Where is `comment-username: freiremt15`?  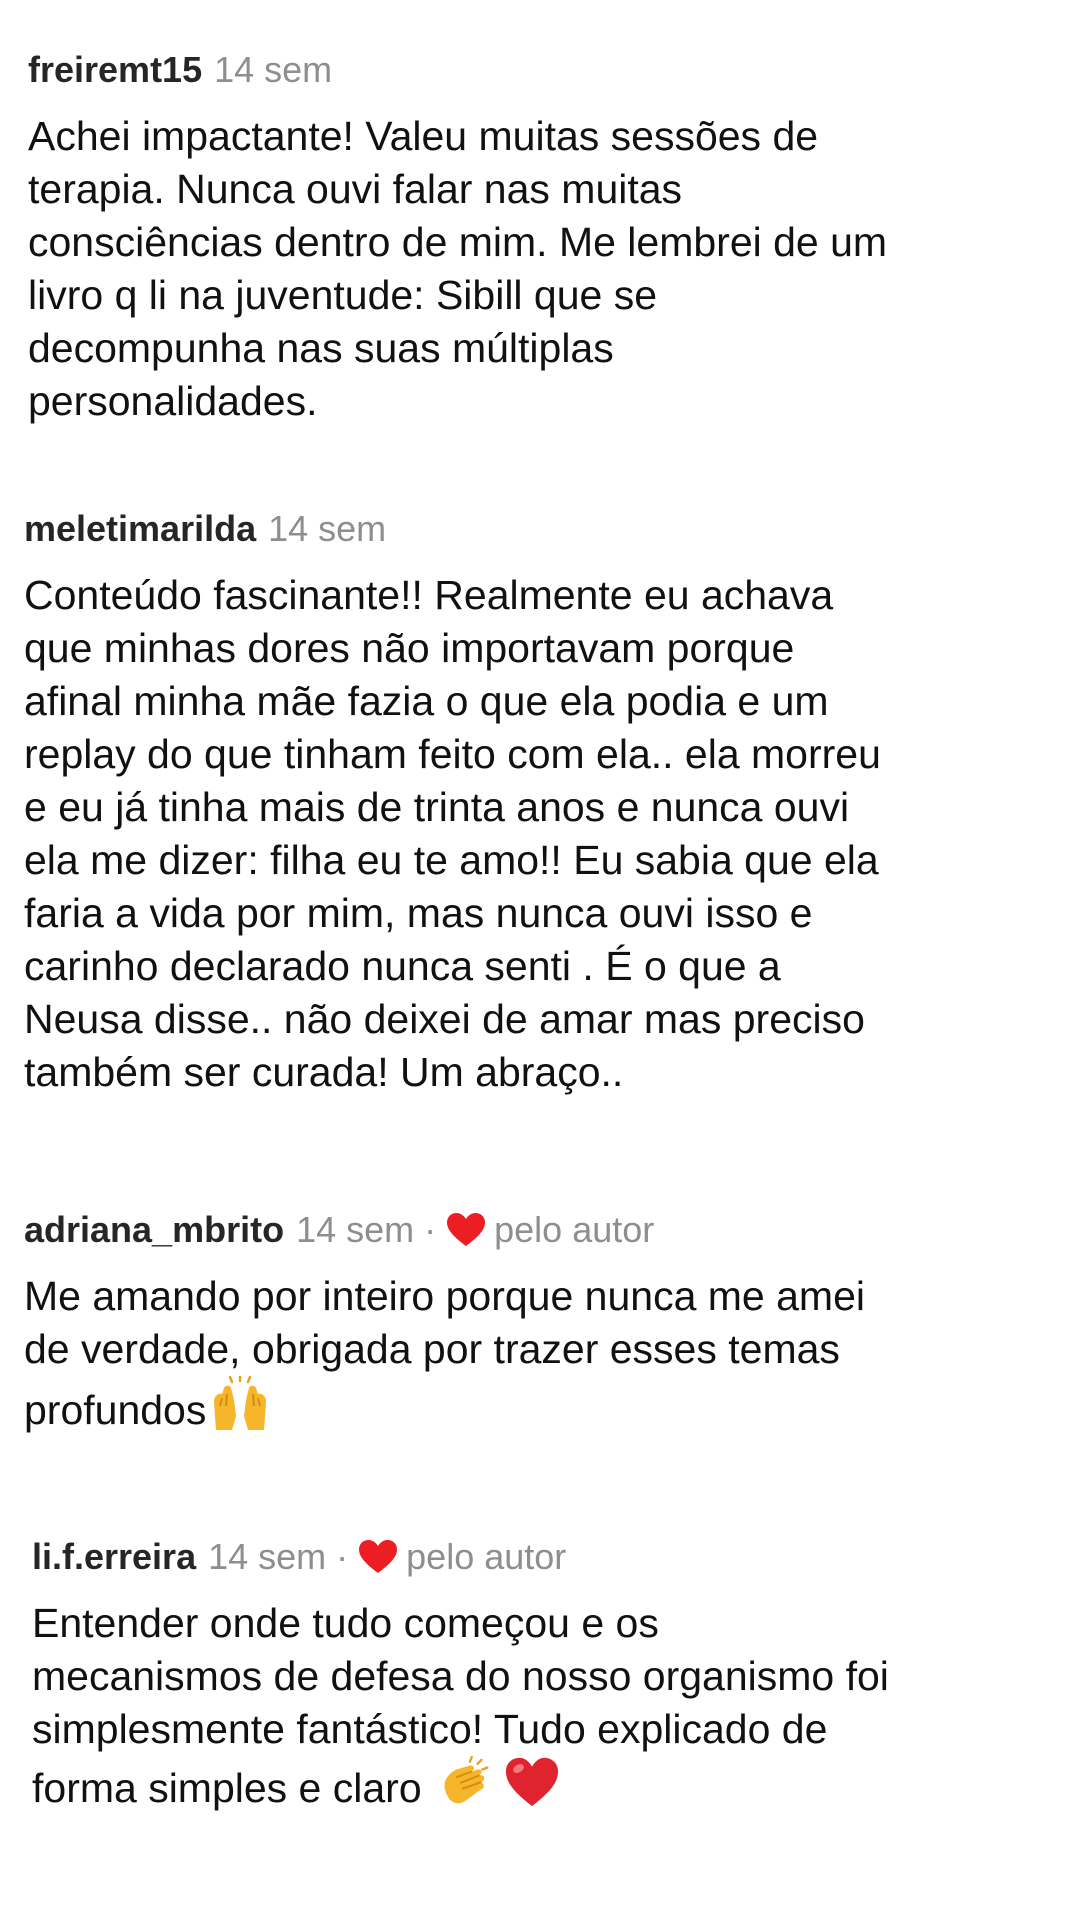
comment-username: freiremt15 is located at coordinates (115, 70).